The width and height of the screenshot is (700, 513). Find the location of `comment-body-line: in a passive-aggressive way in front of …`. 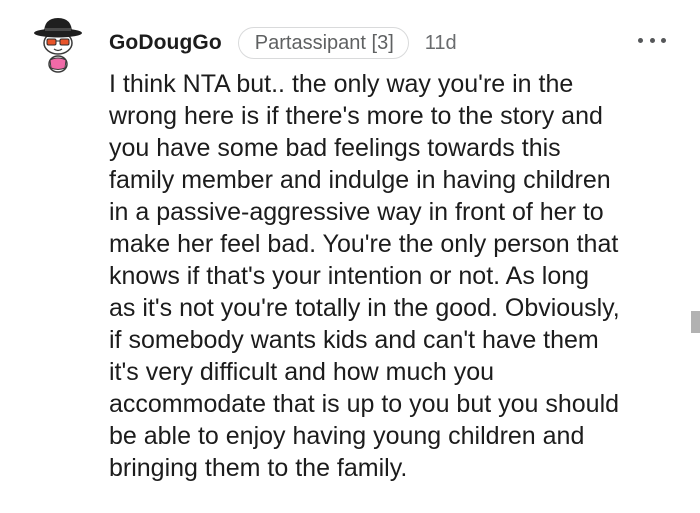

comment-body-line: in a passive-aggressive way in front of … is located at coordinates (356, 212).